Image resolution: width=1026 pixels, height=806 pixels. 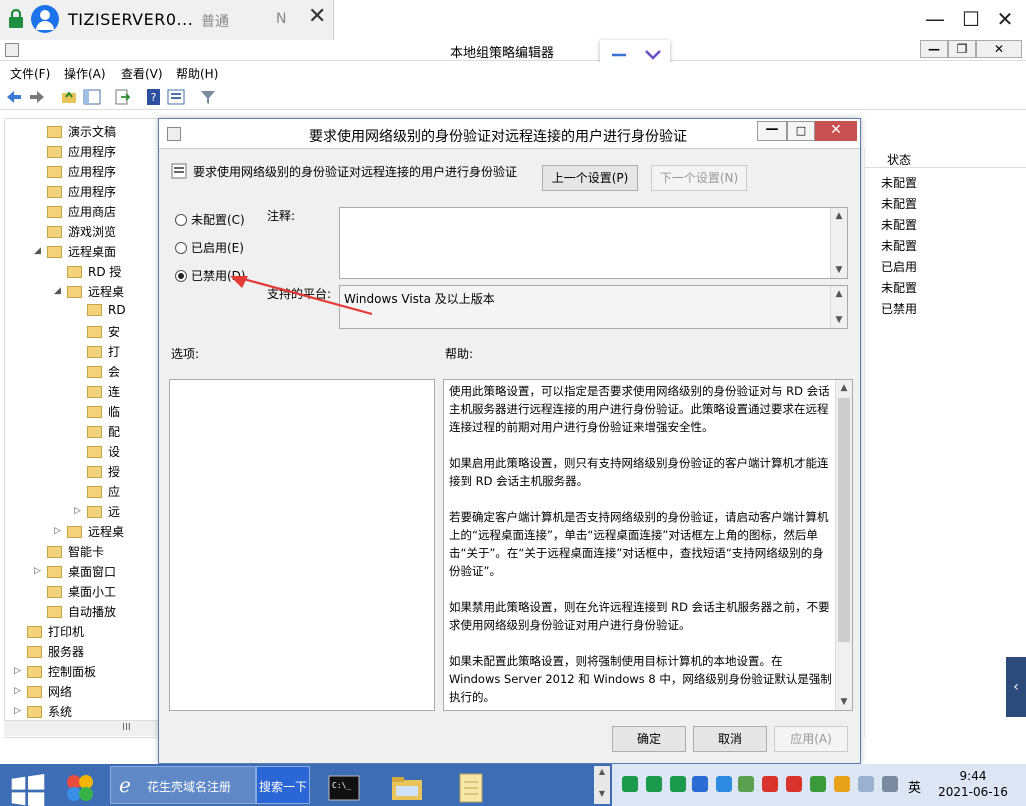 What do you see at coordinates (106, 313) in the screenshot?
I see `tree-node: RD` at bounding box center [106, 313].